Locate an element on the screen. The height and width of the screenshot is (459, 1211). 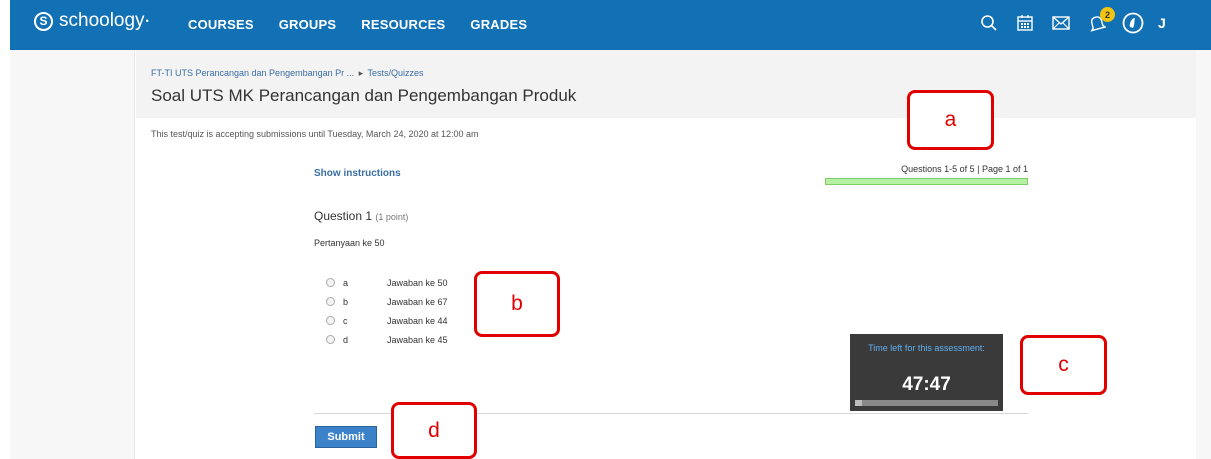
progress-bar is located at coordinates (926, 181).